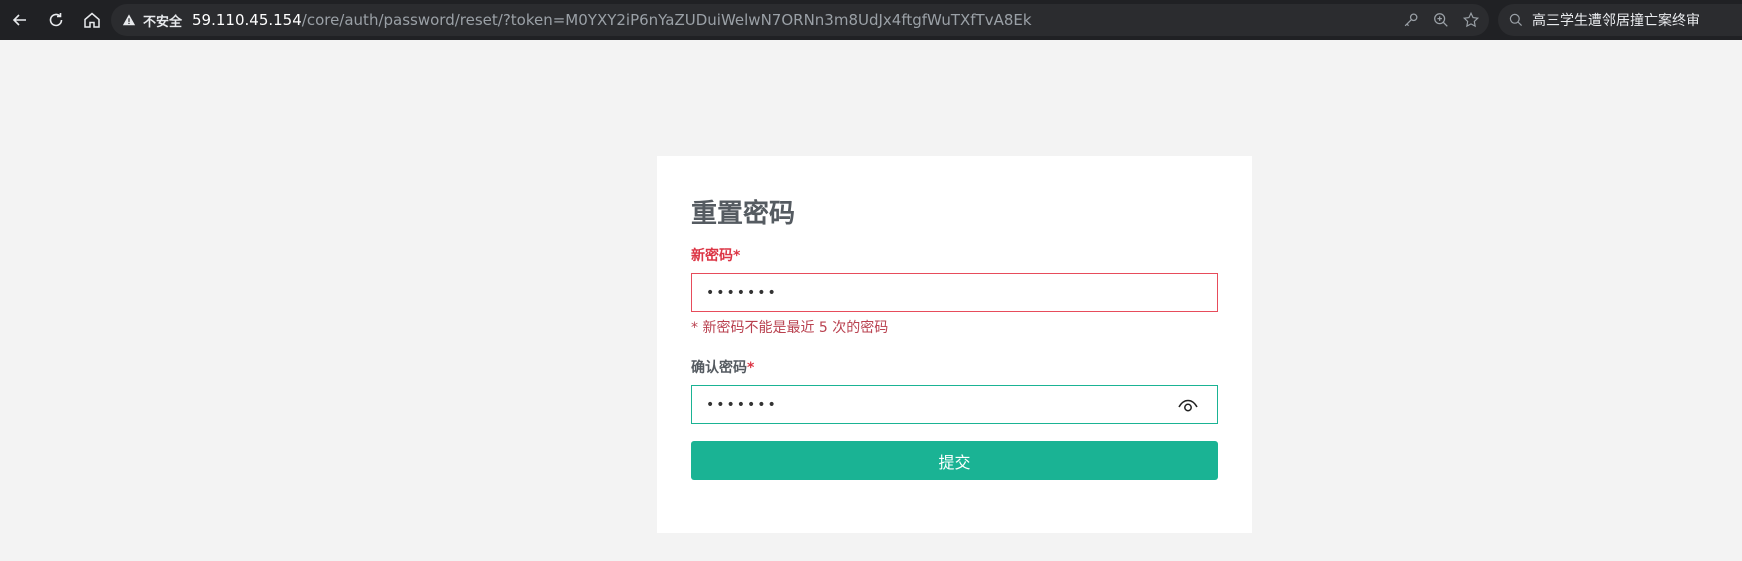 The image size is (1742, 561). I want to click on confirm-password-input: •••••••, so click(954, 404).